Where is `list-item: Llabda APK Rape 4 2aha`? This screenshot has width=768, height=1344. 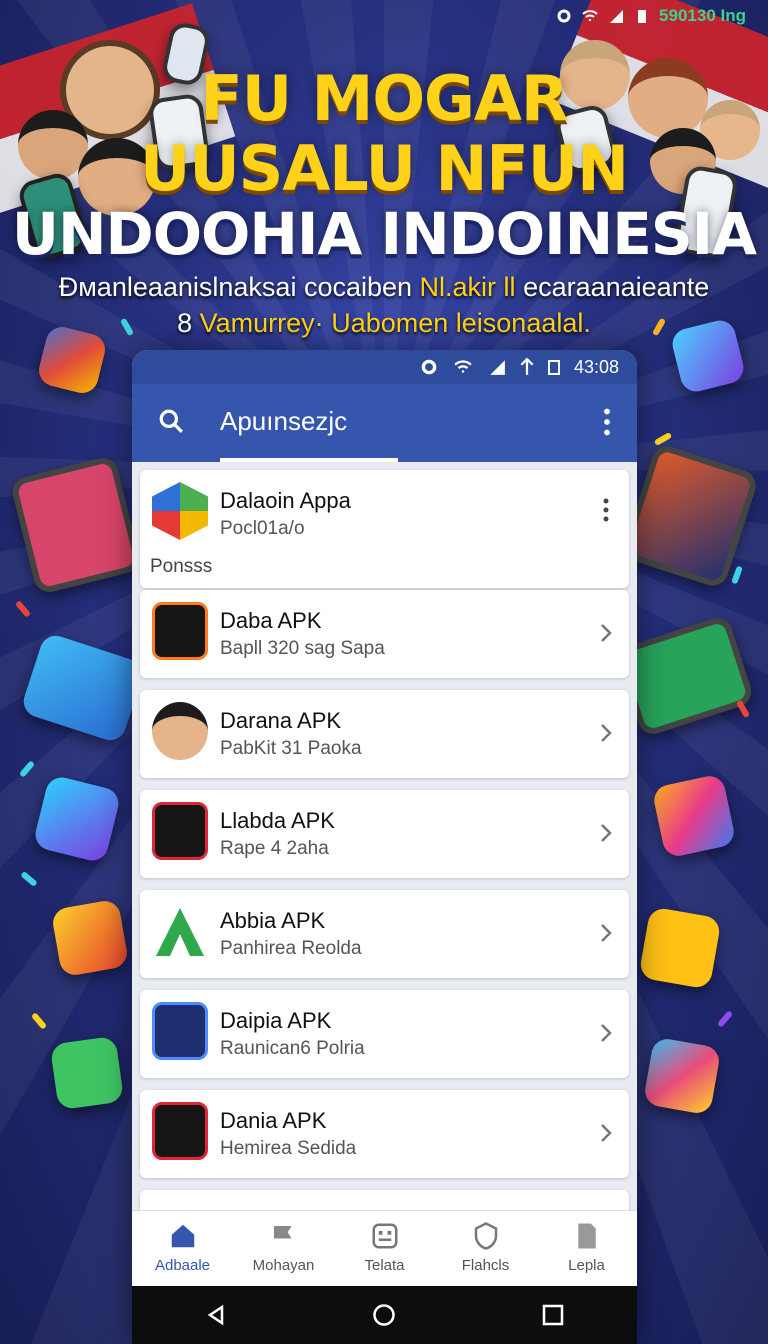 list-item: Llabda APK Rape 4 2aha is located at coordinates (384, 834).